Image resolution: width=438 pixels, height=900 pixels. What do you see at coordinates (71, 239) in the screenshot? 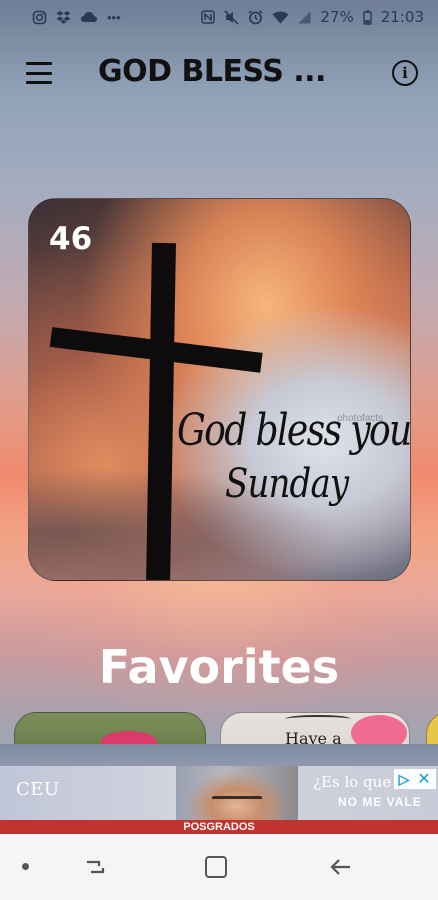
I see `image-count: 46` at bounding box center [71, 239].